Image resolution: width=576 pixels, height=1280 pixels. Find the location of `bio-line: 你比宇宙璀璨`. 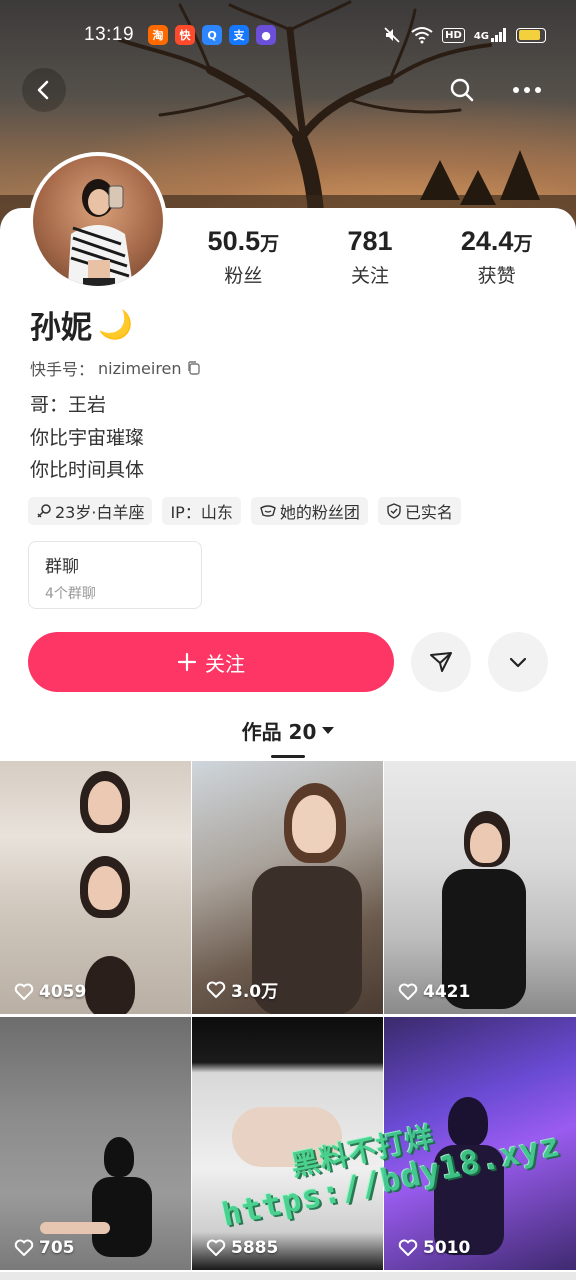

bio-line: 你比宇宙璀璨 is located at coordinates (87, 438).